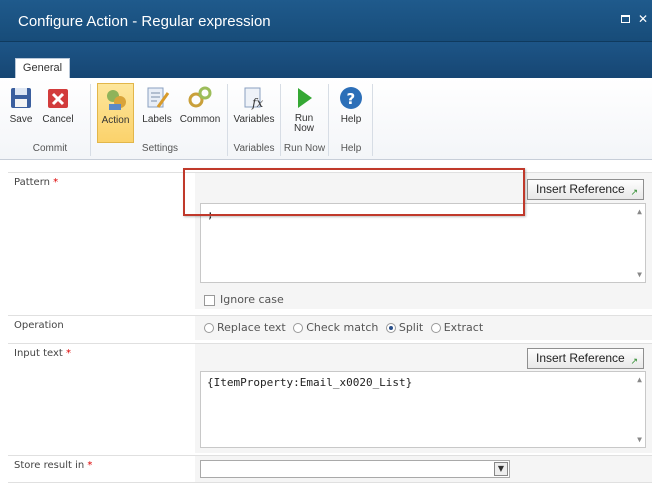 Image resolution: width=652 pixels, height=497 pixels. What do you see at coordinates (144, 21) in the screenshot?
I see `window-title: Configure Action - Regular expression` at bounding box center [144, 21].